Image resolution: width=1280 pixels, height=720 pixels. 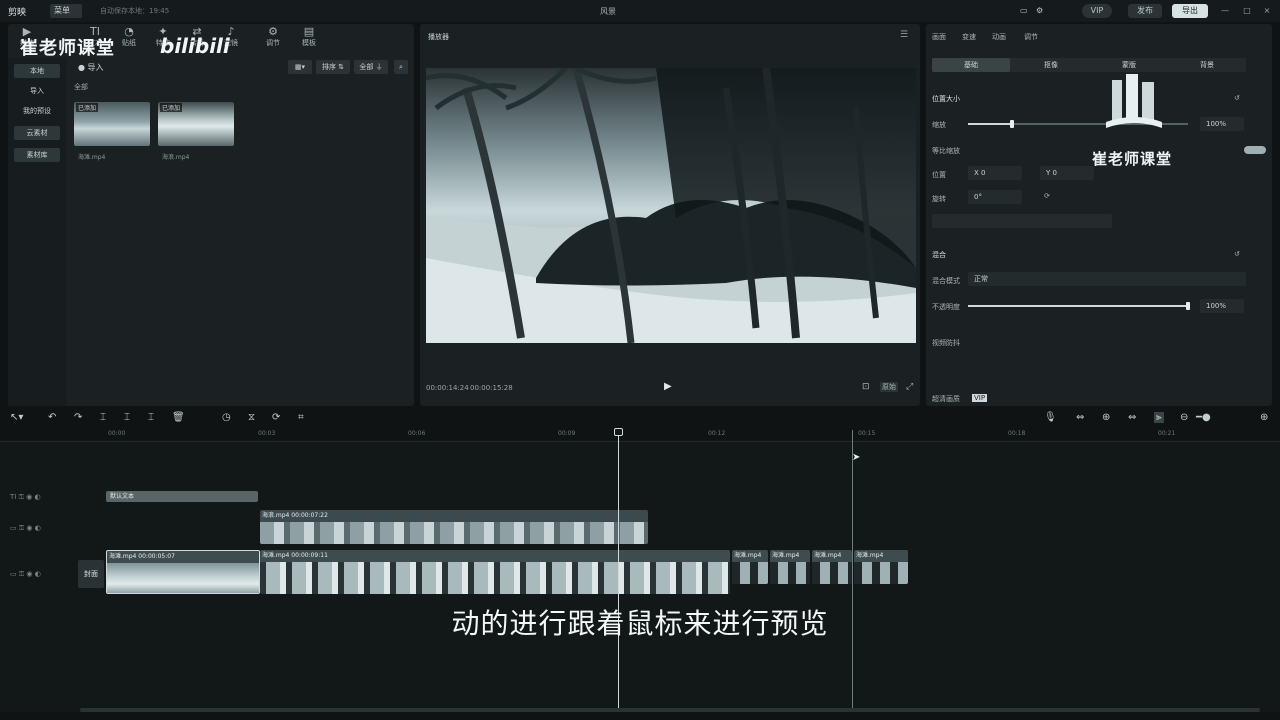 I want to click on subtab-mask: 蒙版, so click(x=1129, y=65).